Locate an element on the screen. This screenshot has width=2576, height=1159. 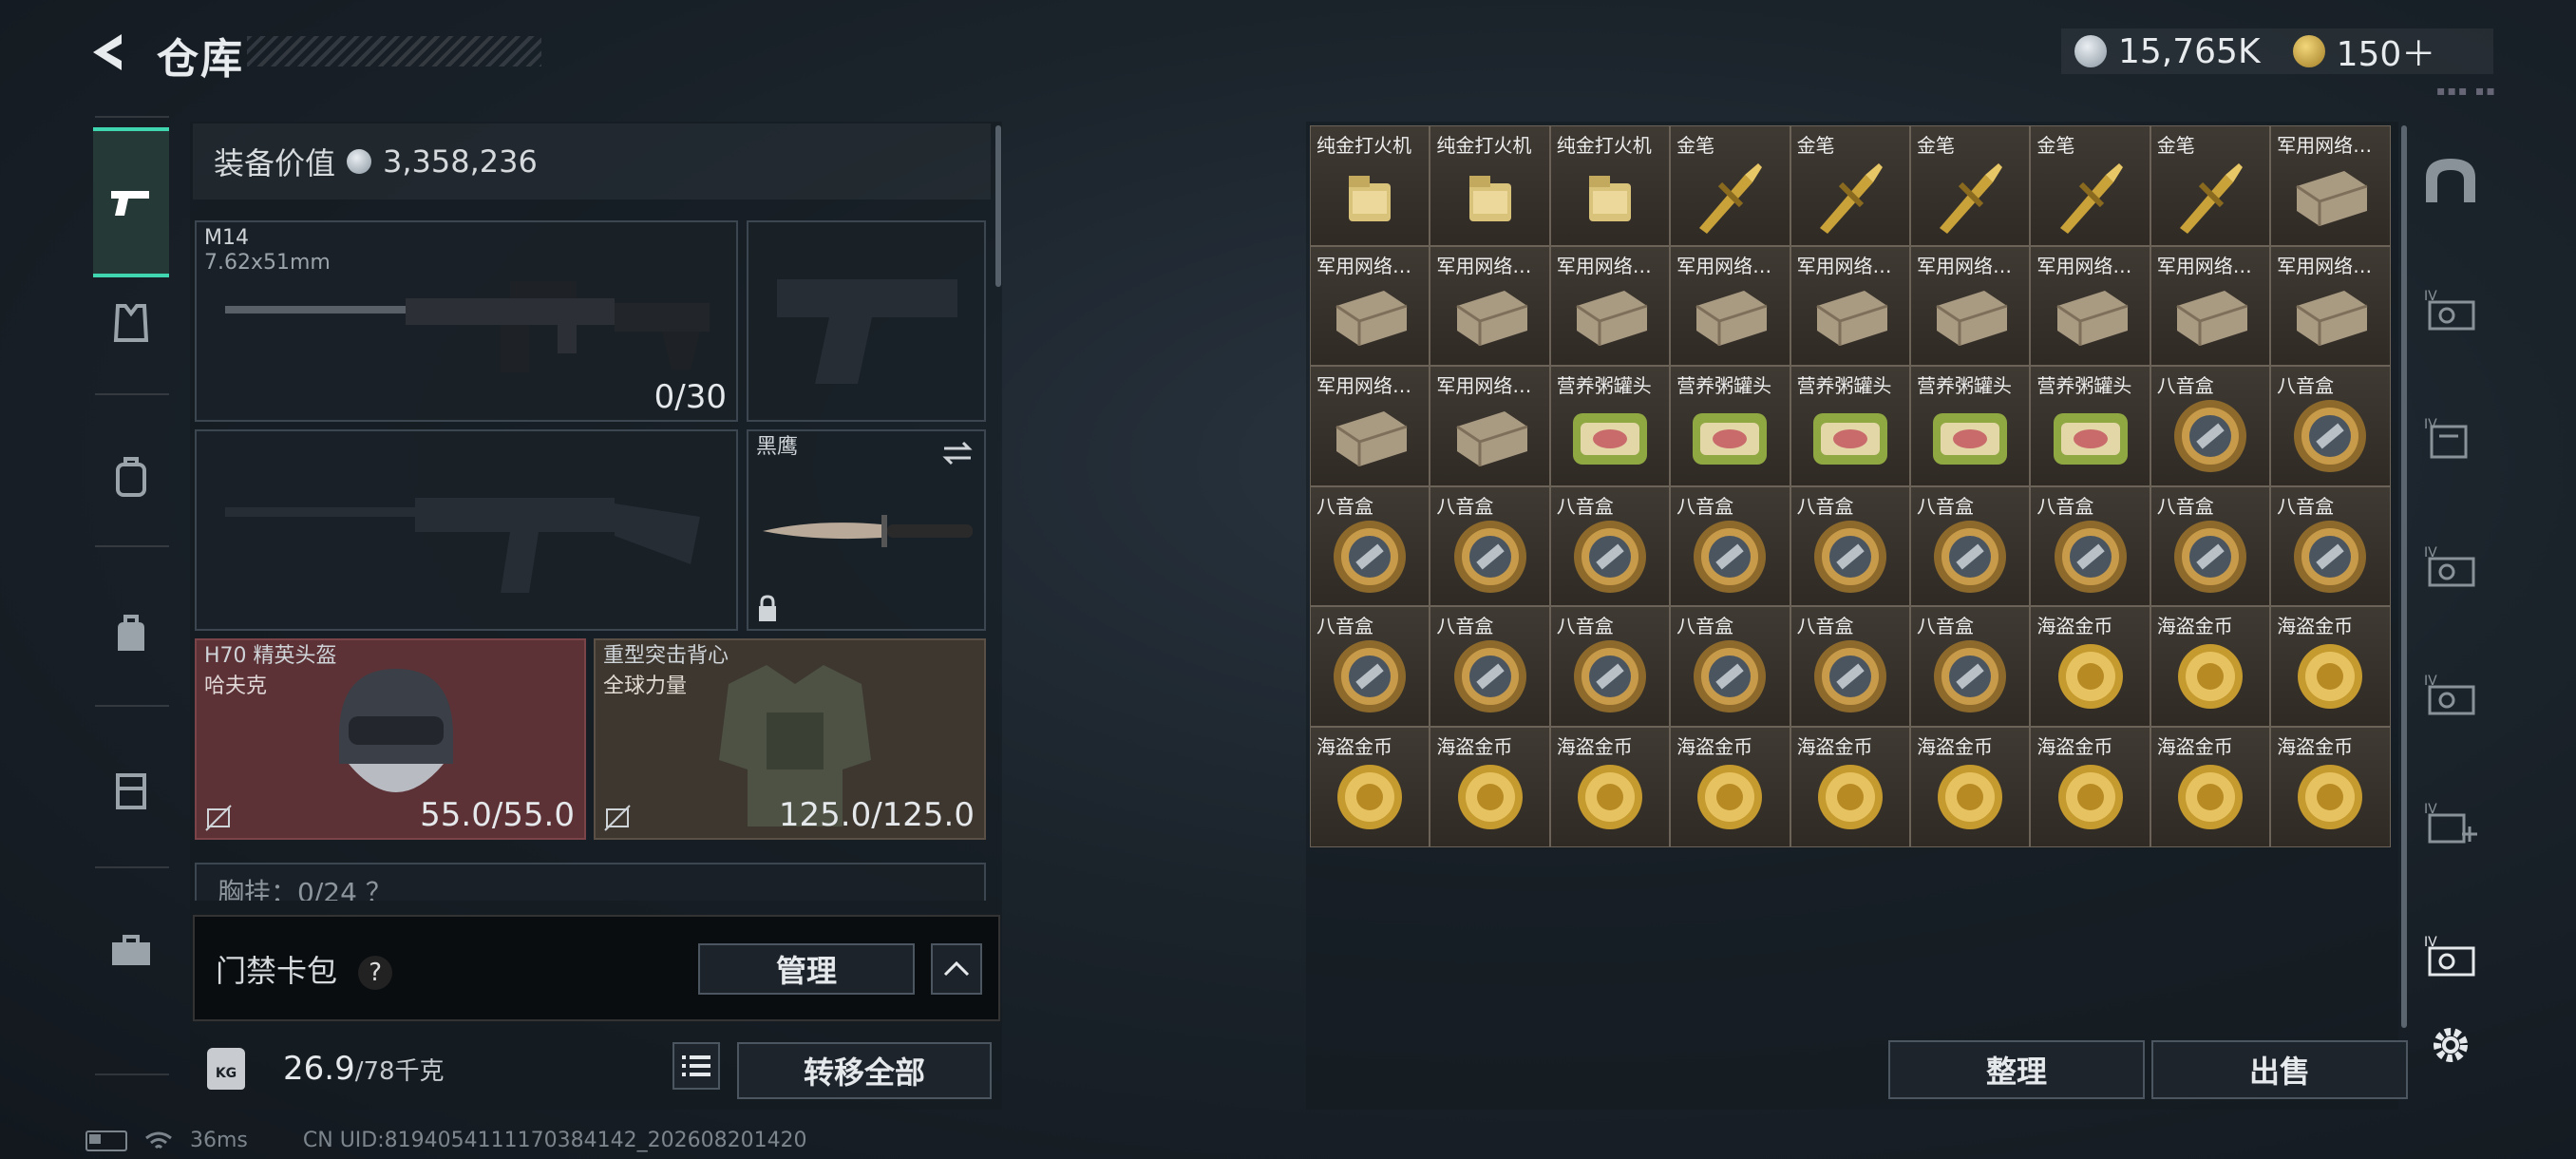
nav-case is located at coordinates (131, 788).